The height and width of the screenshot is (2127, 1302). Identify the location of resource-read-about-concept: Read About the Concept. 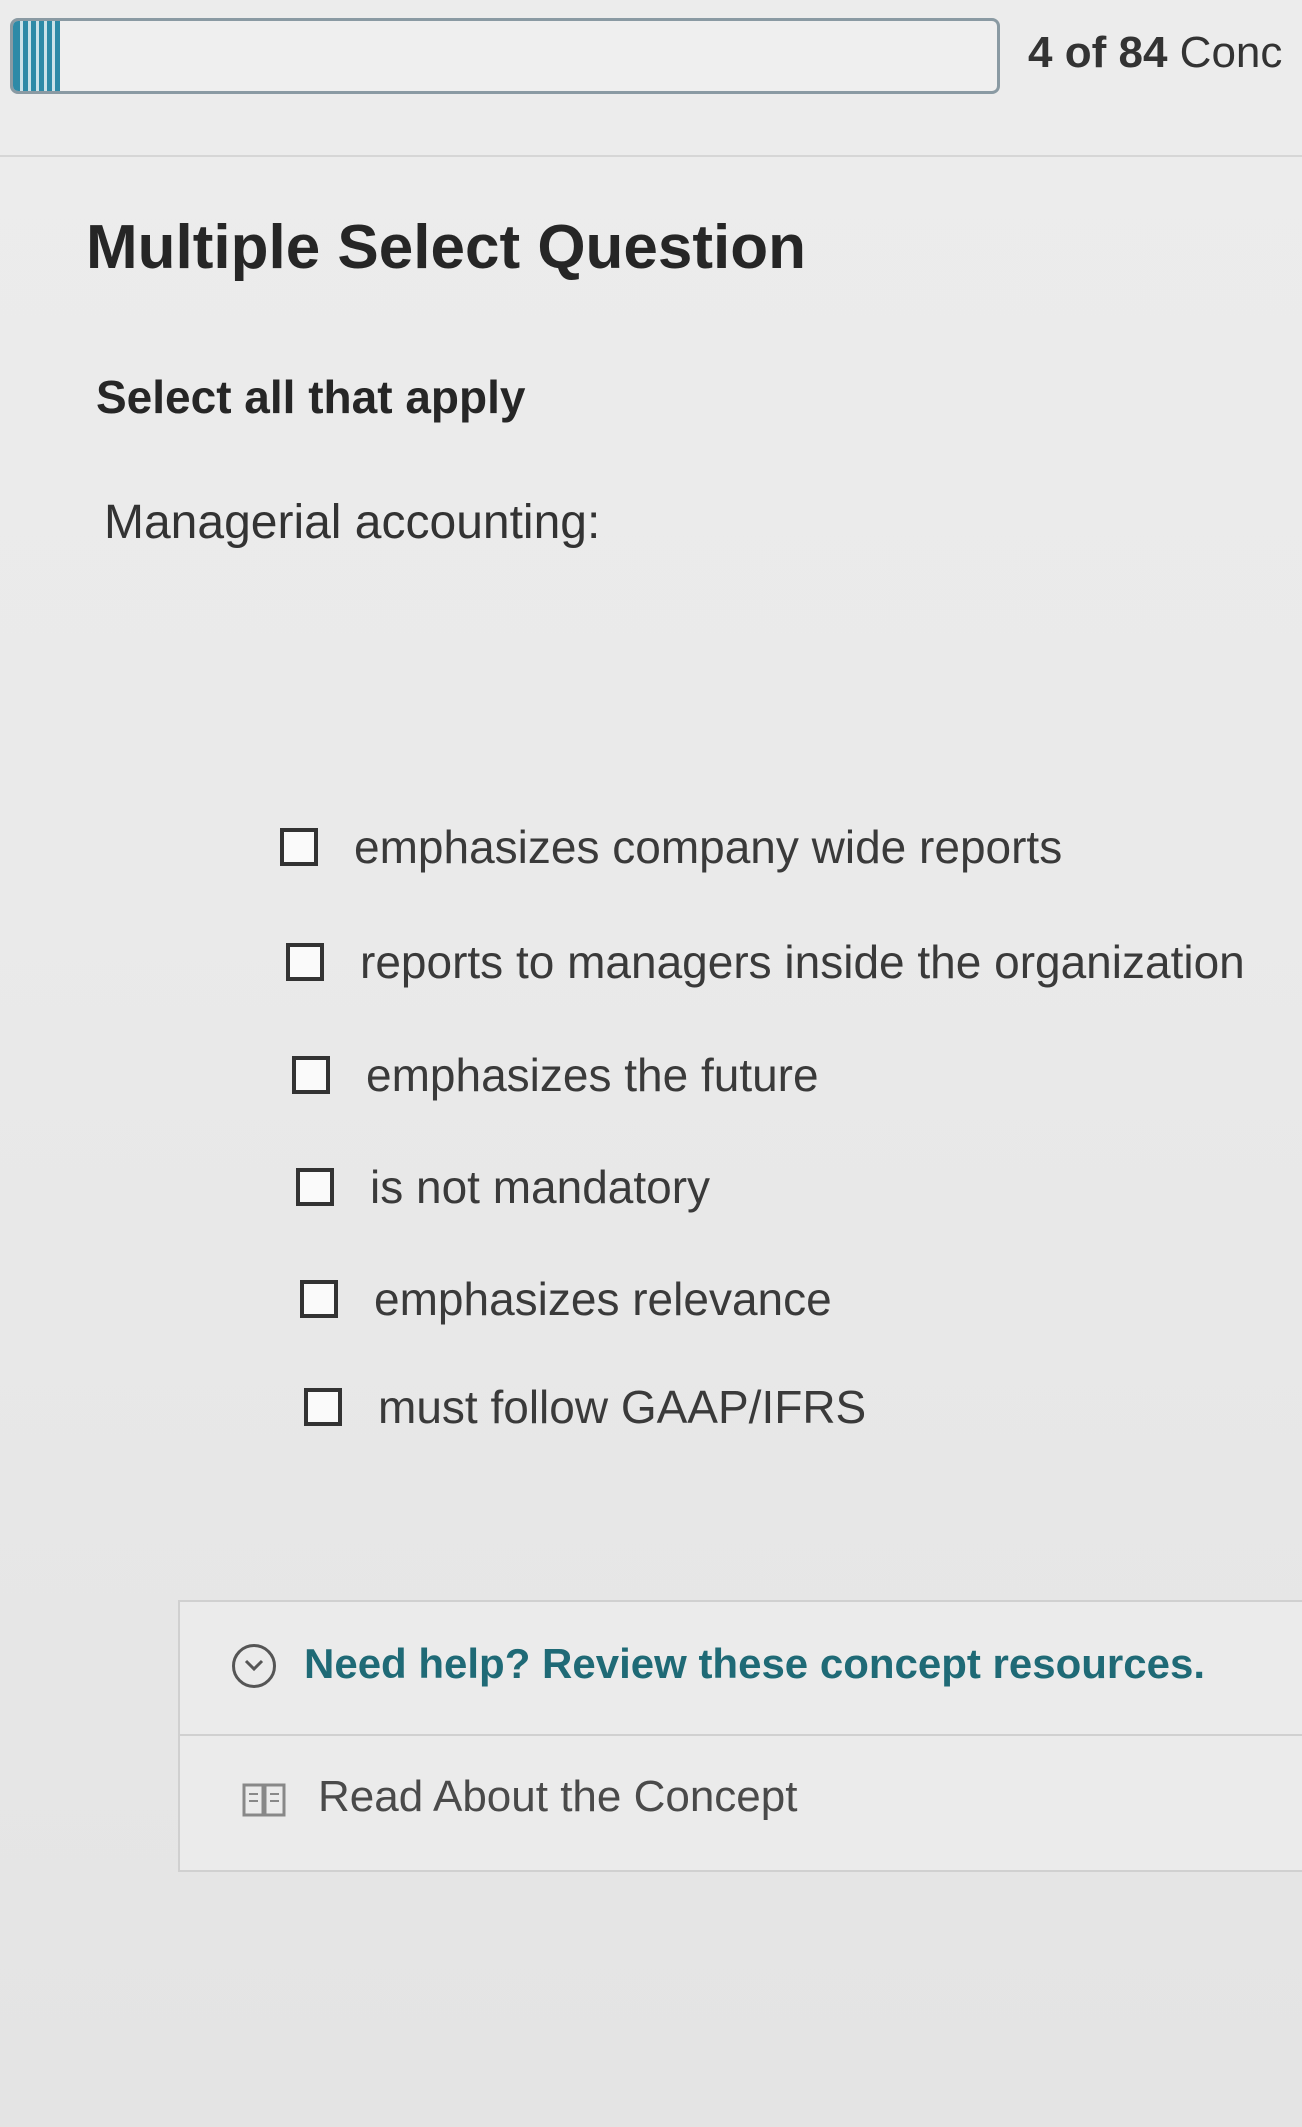
(741, 1804).